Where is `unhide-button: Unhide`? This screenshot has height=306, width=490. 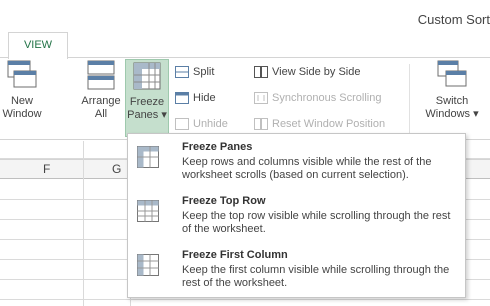
unhide-button: Unhide is located at coordinates (201, 123).